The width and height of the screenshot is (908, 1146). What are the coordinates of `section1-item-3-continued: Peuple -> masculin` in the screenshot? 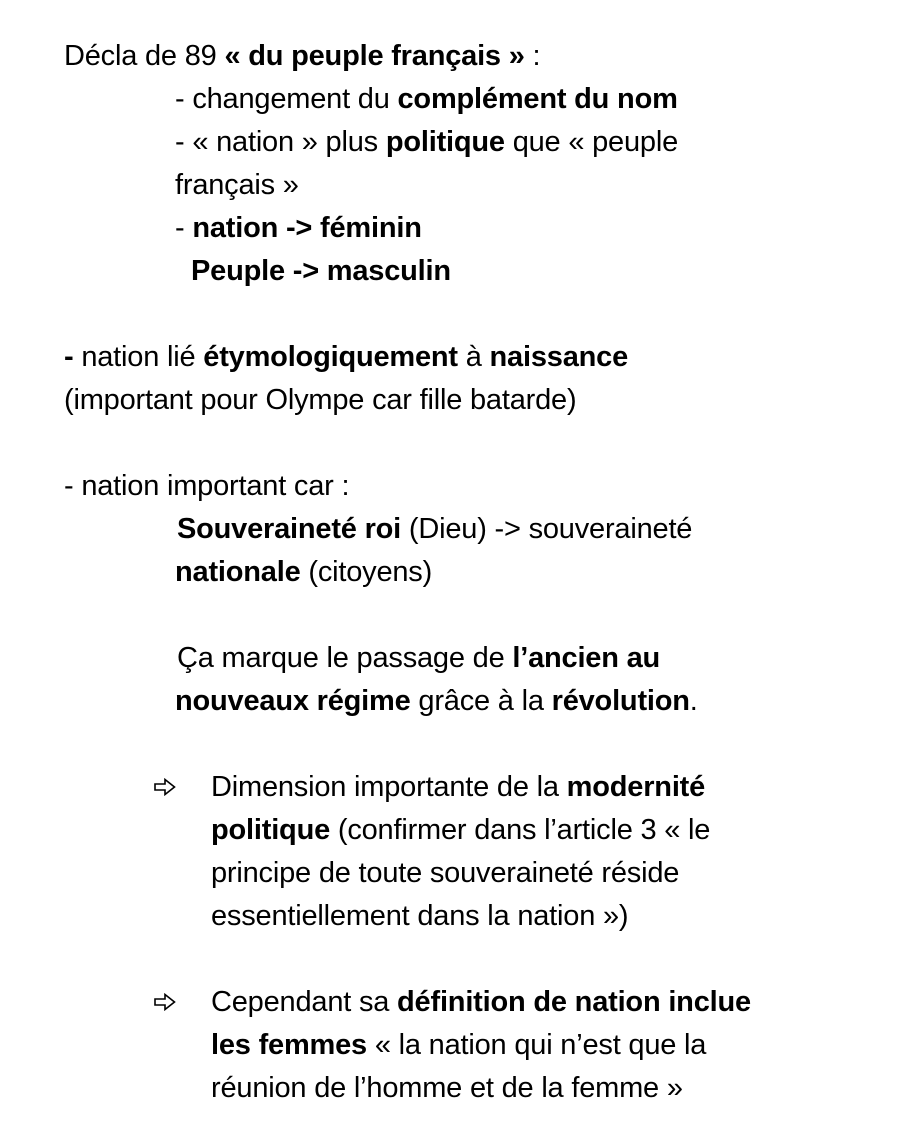 It's located at (321, 271).